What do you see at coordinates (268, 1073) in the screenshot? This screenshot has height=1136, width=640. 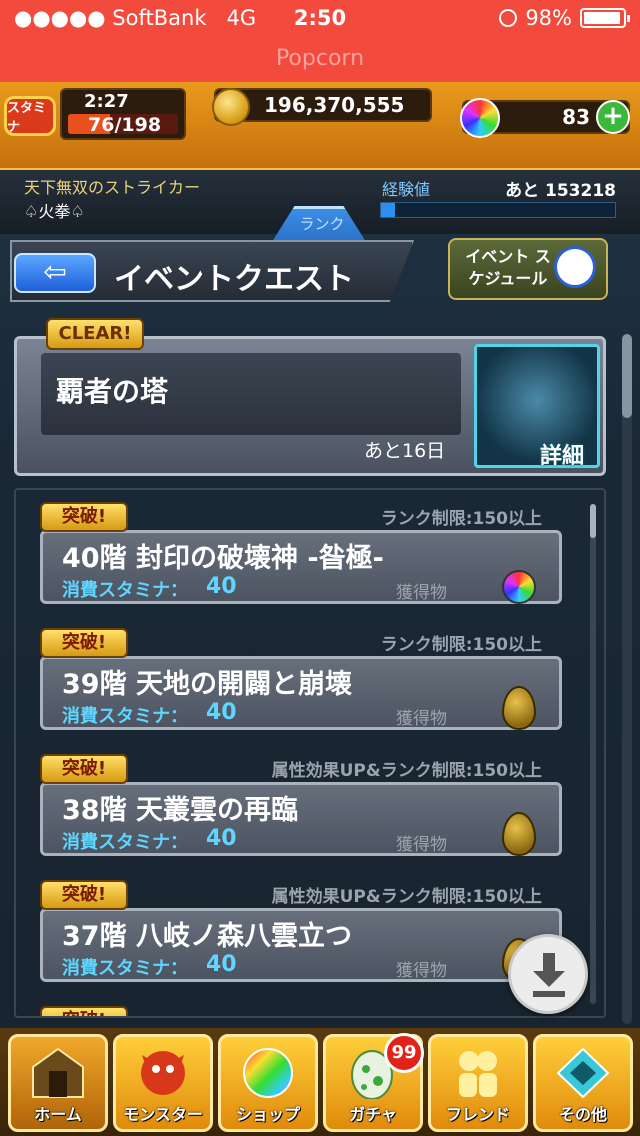 I see `shop-orb-icon` at bounding box center [268, 1073].